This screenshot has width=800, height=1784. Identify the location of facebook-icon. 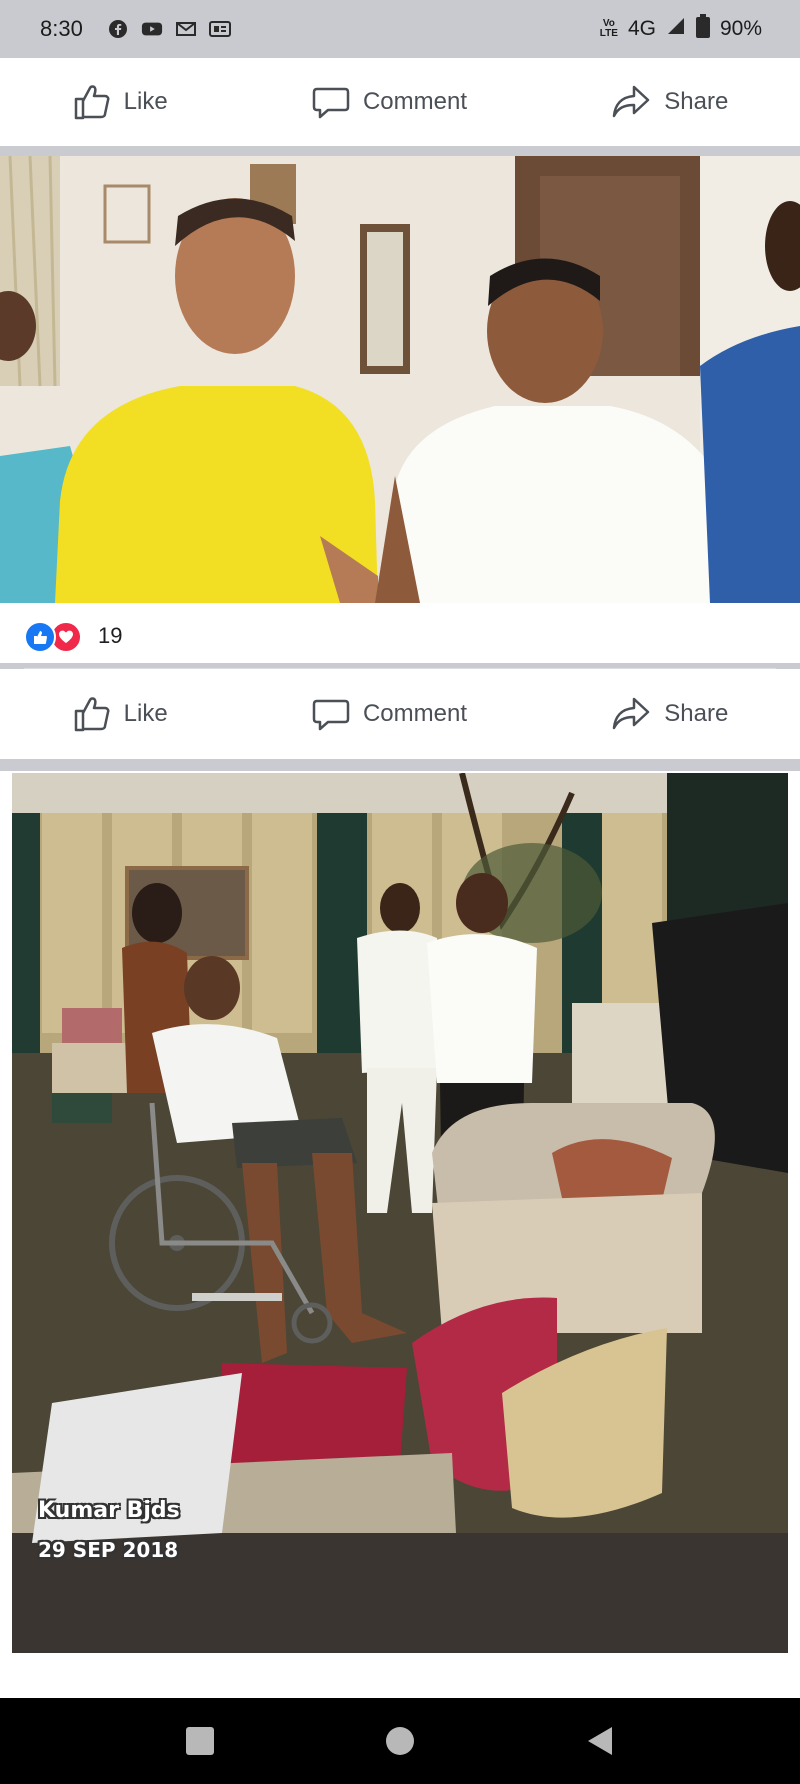
(118, 29).